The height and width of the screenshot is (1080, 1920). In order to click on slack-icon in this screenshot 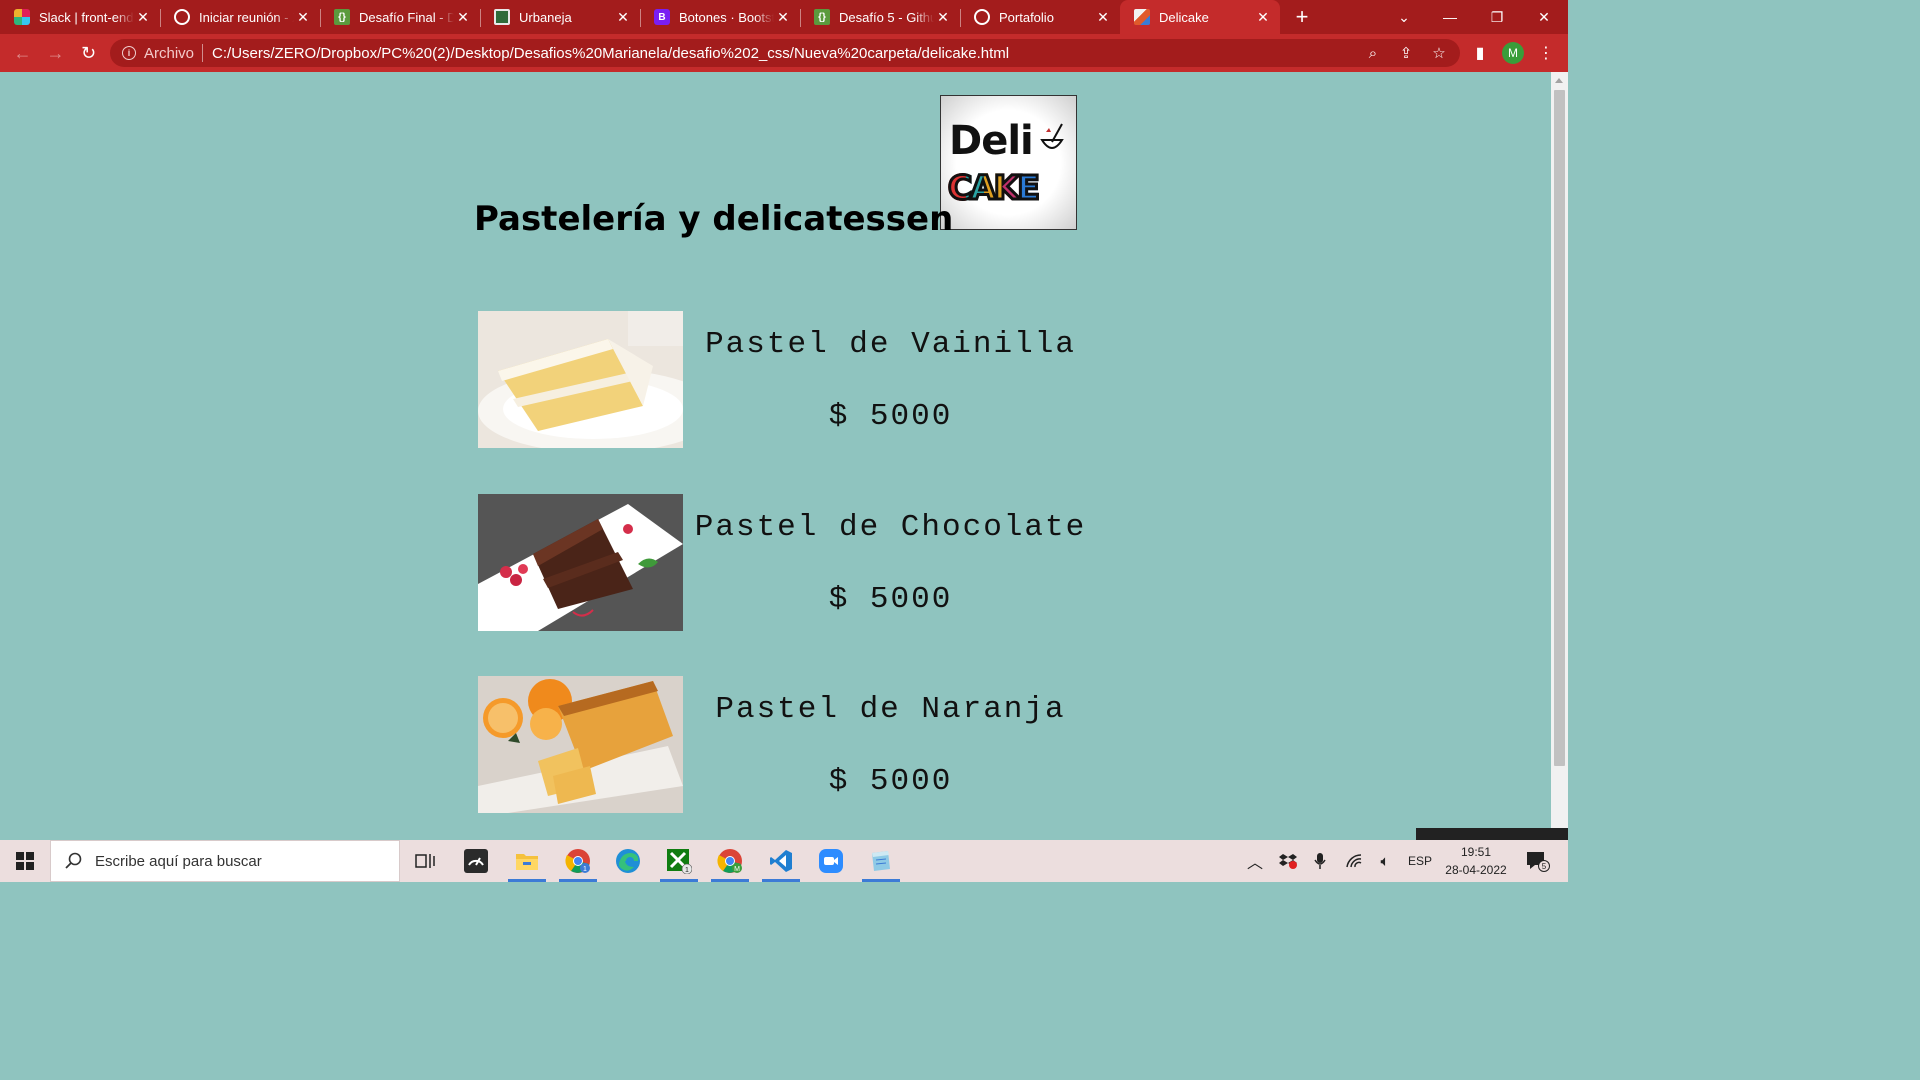, I will do `click(22, 17)`.